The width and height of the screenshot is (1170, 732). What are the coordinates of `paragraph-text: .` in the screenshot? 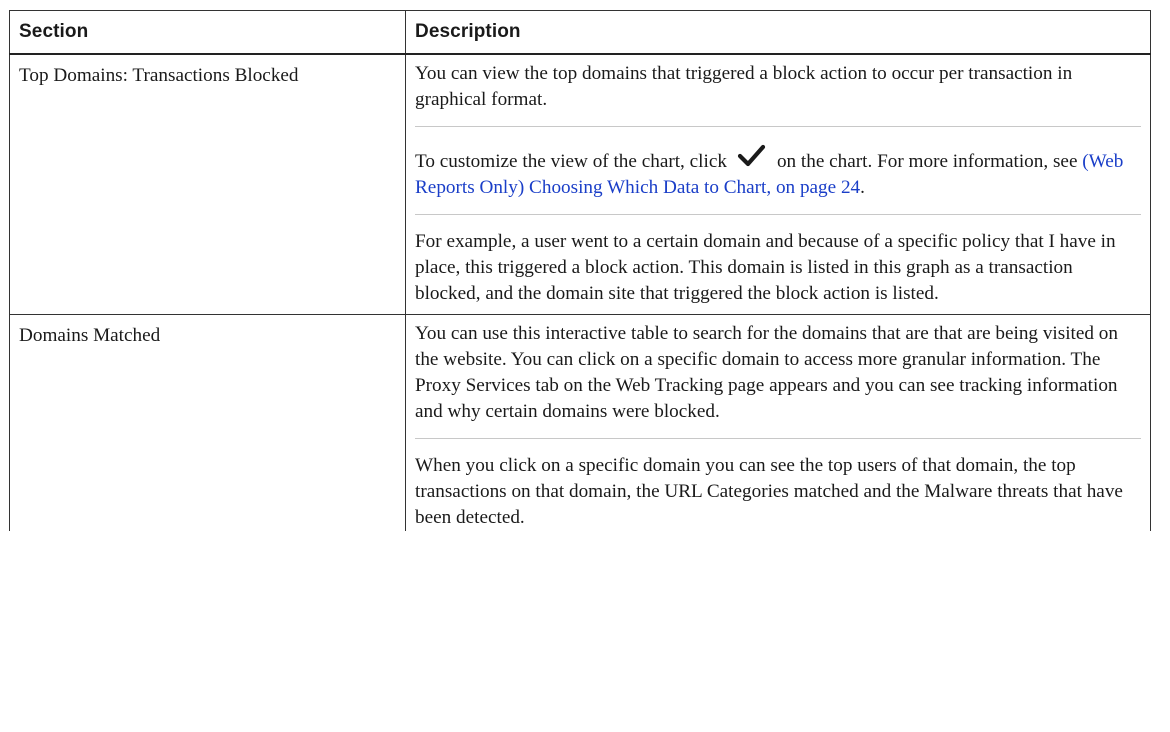 It's located at (862, 187).